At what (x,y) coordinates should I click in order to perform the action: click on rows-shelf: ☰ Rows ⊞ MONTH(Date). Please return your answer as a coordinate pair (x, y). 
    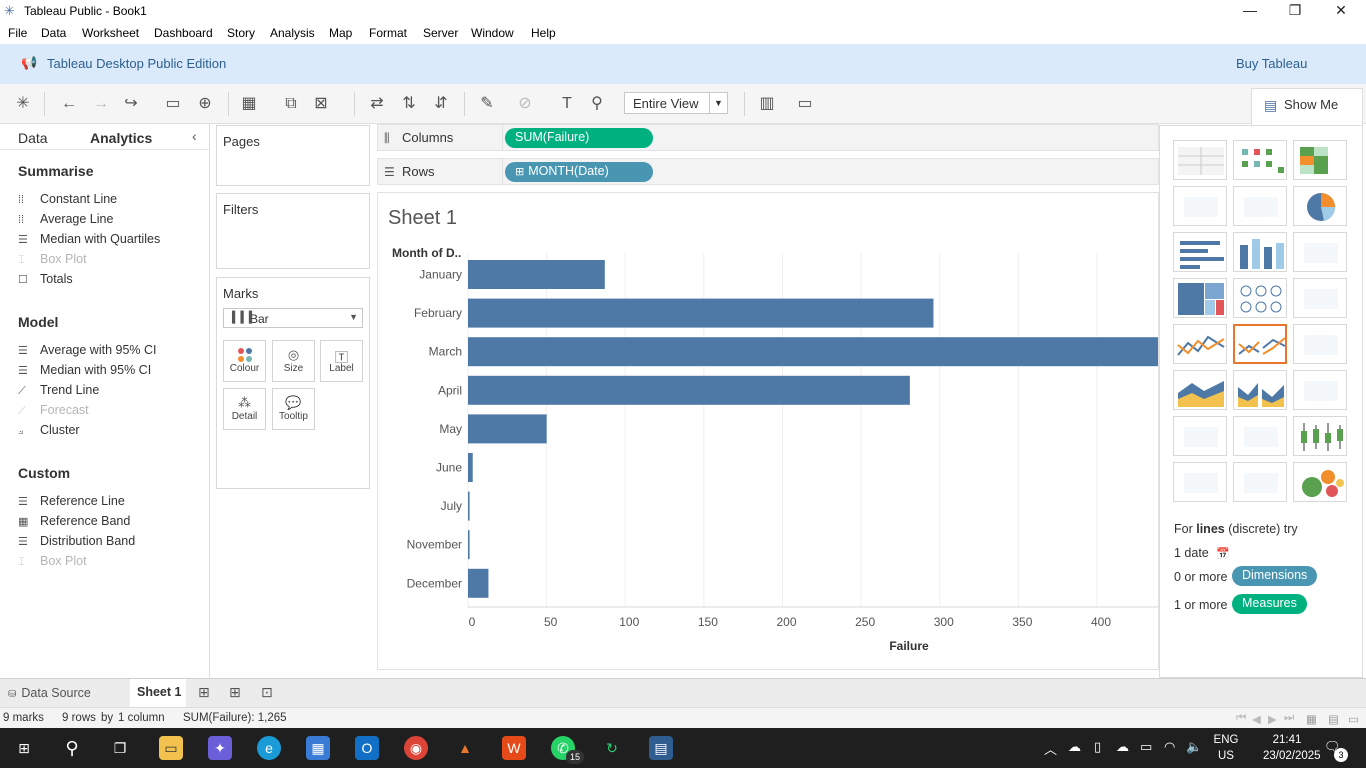
    Looking at the image, I should click on (768, 171).